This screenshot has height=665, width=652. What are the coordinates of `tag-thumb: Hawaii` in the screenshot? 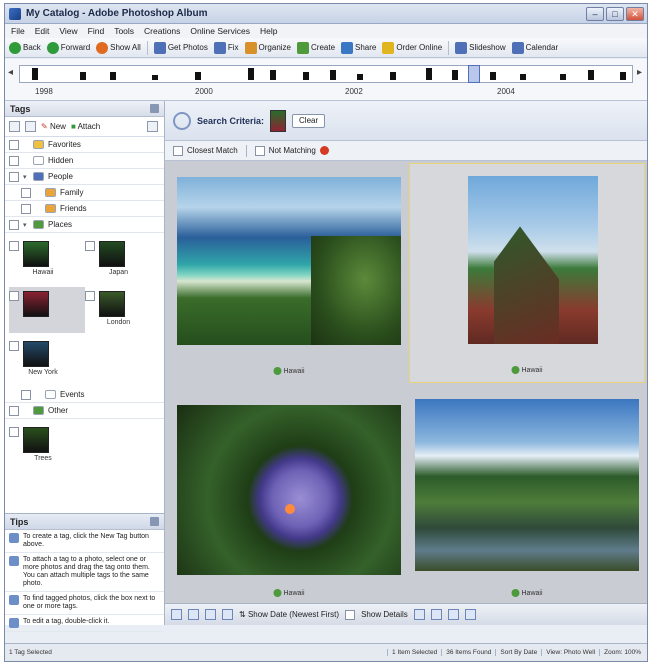 It's located at (47, 260).